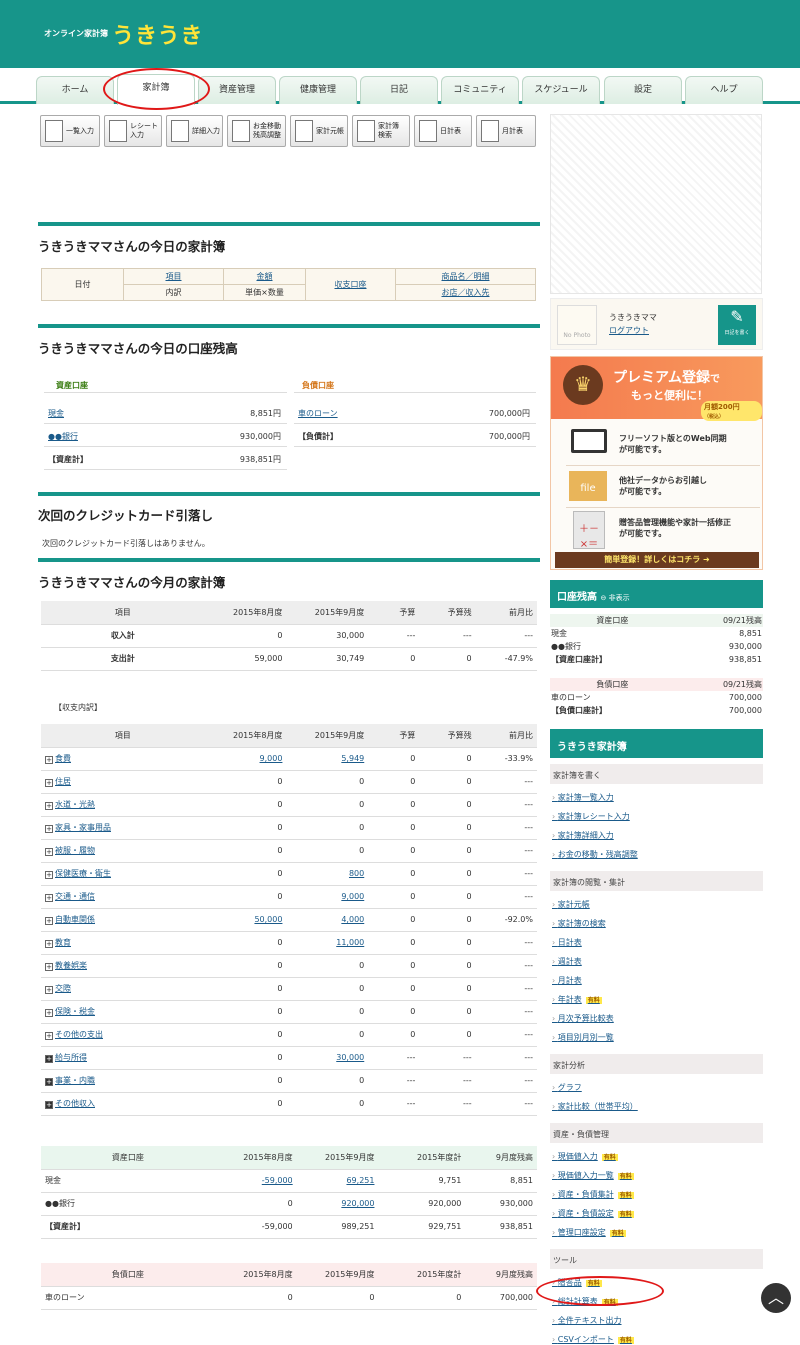 This screenshot has width=800, height=1345. Describe the element at coordinates (567, 1087) in the screenshot. I see `menu-item: グラフ` at that location.